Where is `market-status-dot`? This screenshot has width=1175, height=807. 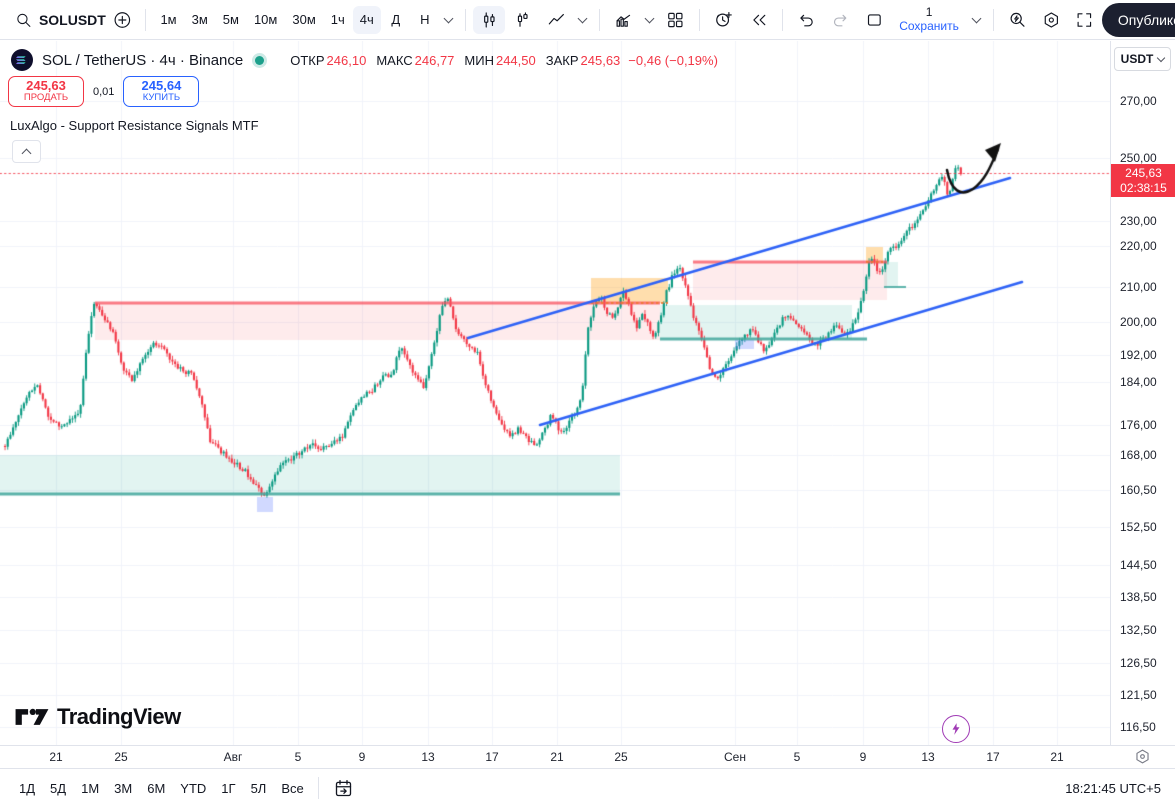 market-status-dot is located at coordinates (260, 60).